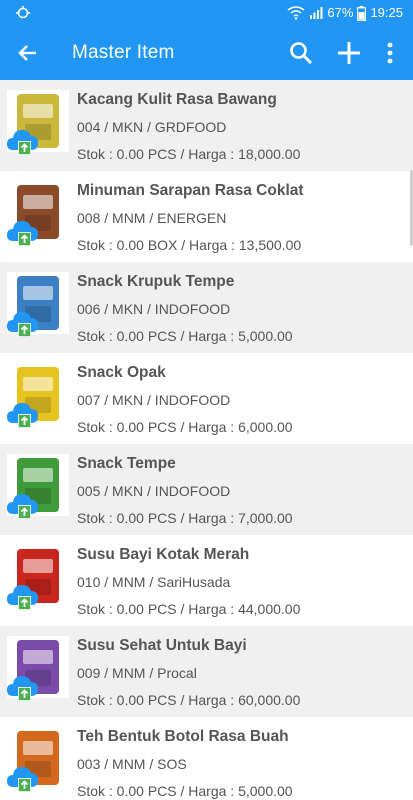 Image resolution: width=413 pixels, height=800 pixels. What do you see at coordinates (296, 13) in the screenshot?
I see `wifi-icon` at bounding box center [296, 13].